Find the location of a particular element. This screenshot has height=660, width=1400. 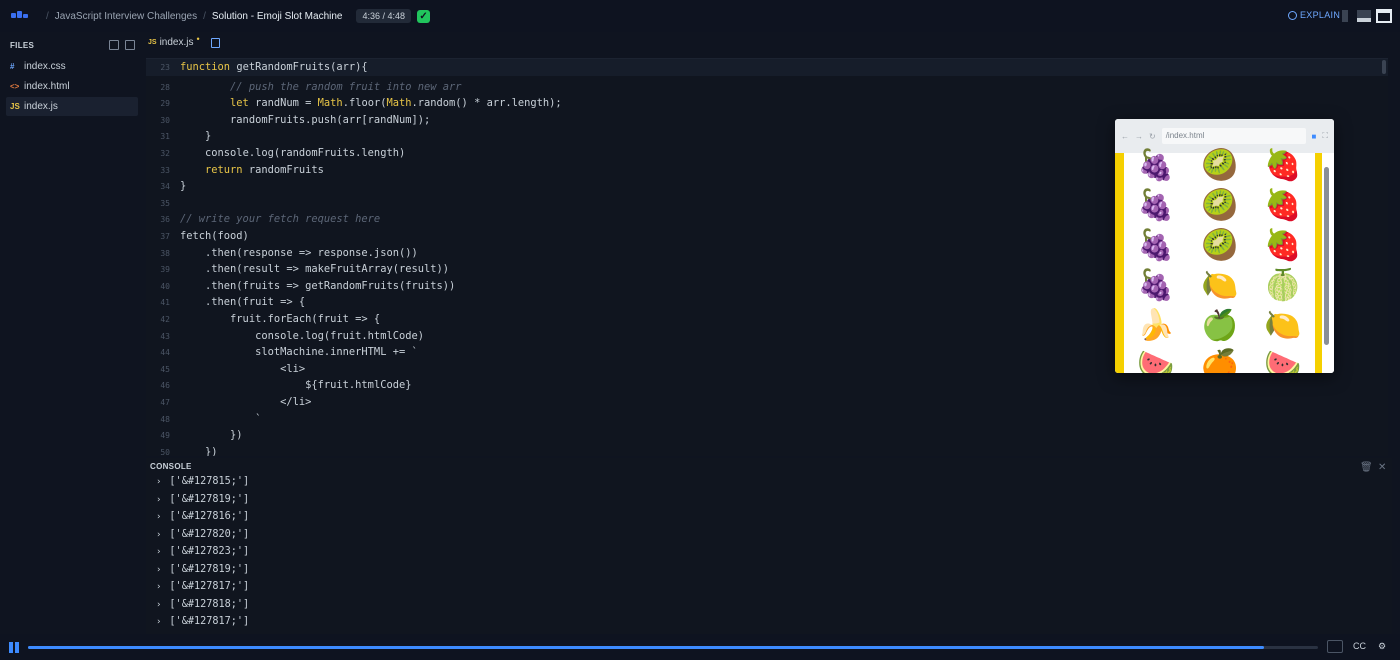

code-text: fruit.forEach(fruit => { is located at coordinates (305, 319).